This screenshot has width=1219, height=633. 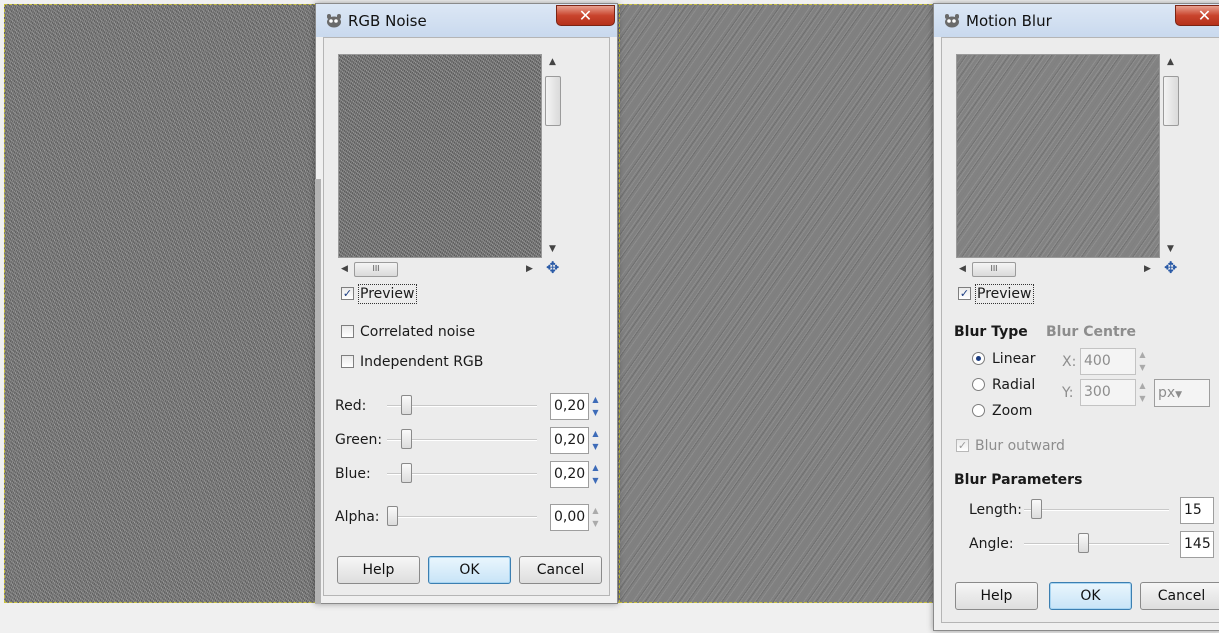 What do you see at coordinates (1009, 21) in the screenshot?
I see `dialog-title: Motion Blur` at bounding box center [1009, 21].